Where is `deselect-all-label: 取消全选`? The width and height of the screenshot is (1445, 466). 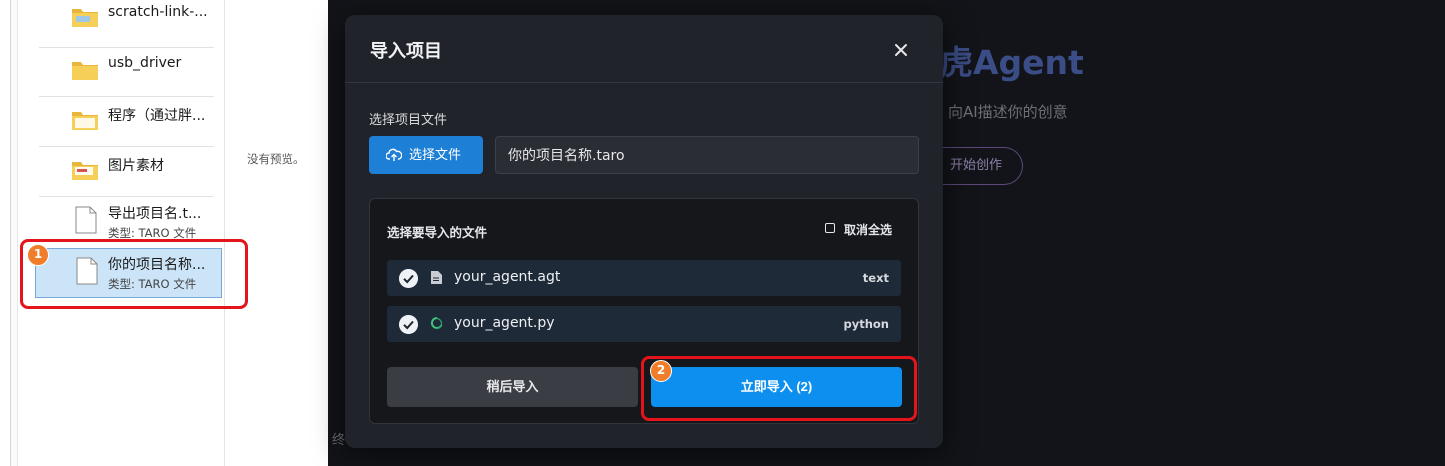
deselect-all-label: 取消全选 is located at coordinates (868, 230).